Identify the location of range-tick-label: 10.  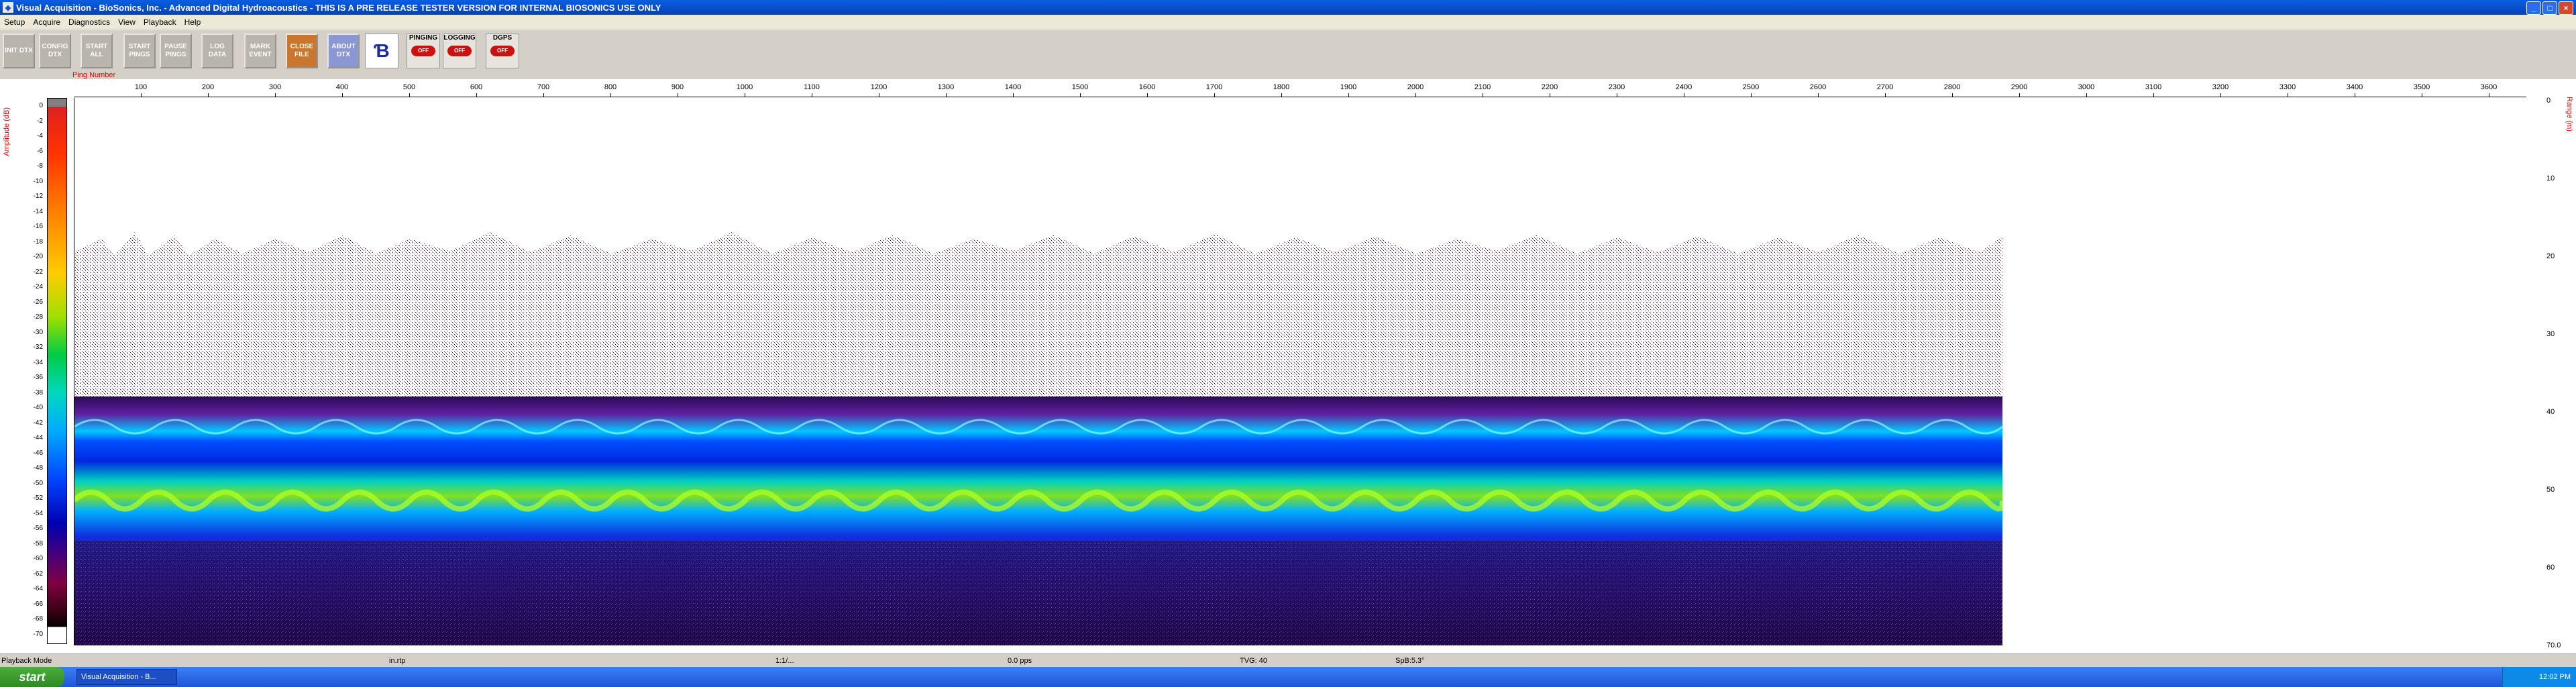
(2550, 178).